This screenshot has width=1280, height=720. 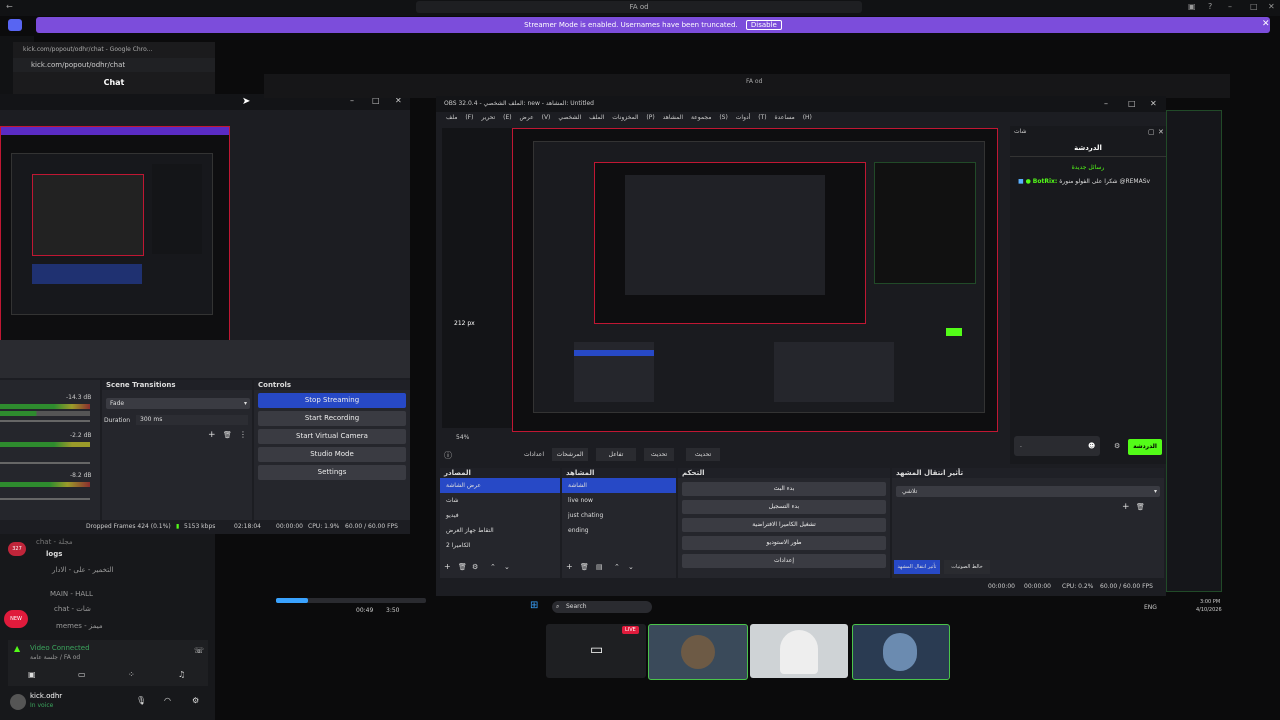 What do you see at coordinates (784, 525) in the screenshot?
I see `start-virtual-camera-button: تشغيل الكاميرا الافتراضية` at bounding box center [784, 525].